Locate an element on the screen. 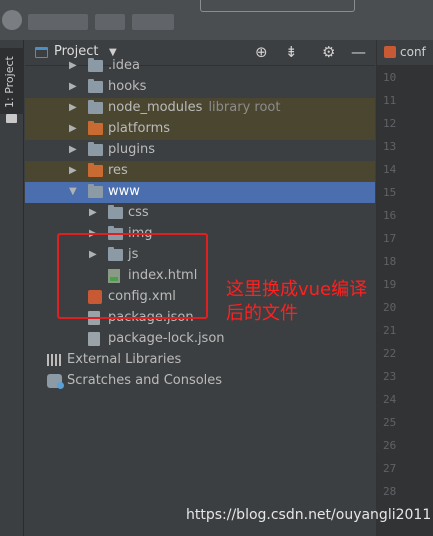 The height and width of the screenshot is (536, 433). tool-window-strip: 1: Project is located at coordinates (12, 288).